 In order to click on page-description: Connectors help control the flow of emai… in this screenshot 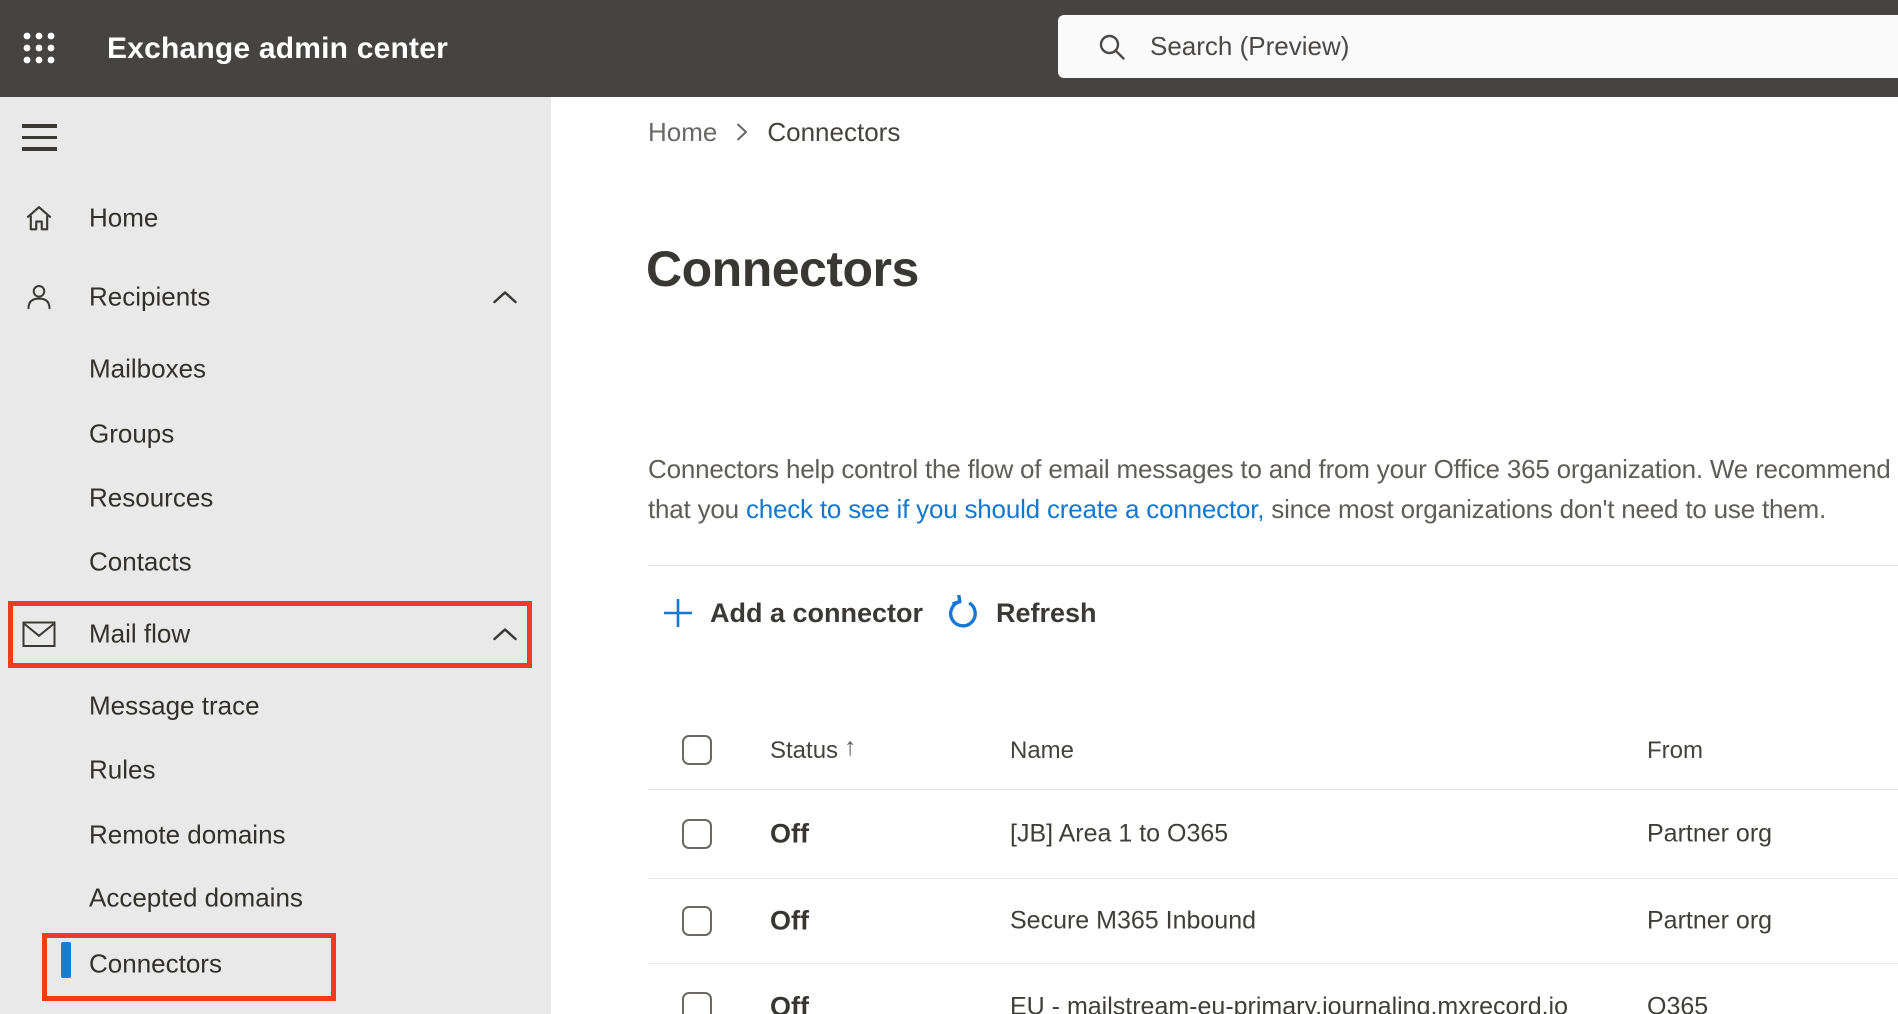, I will do `click(1273, 489)`.